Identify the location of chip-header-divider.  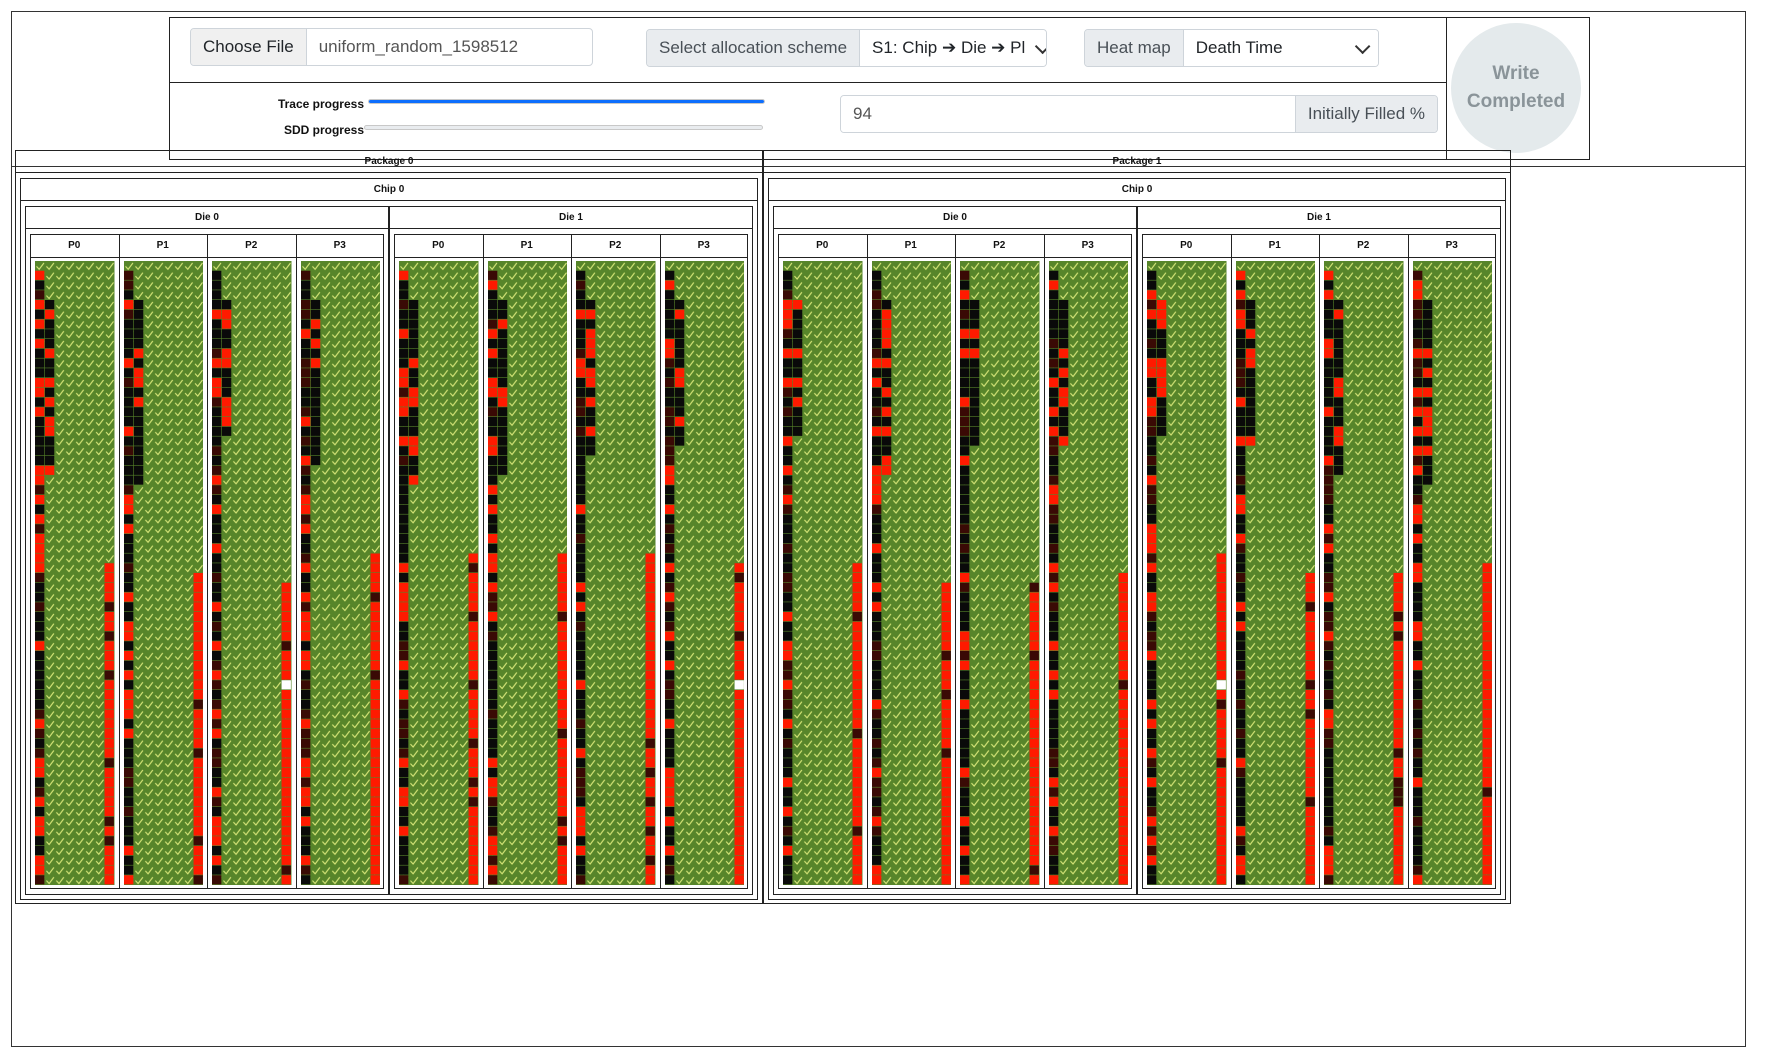
(1137, 200).